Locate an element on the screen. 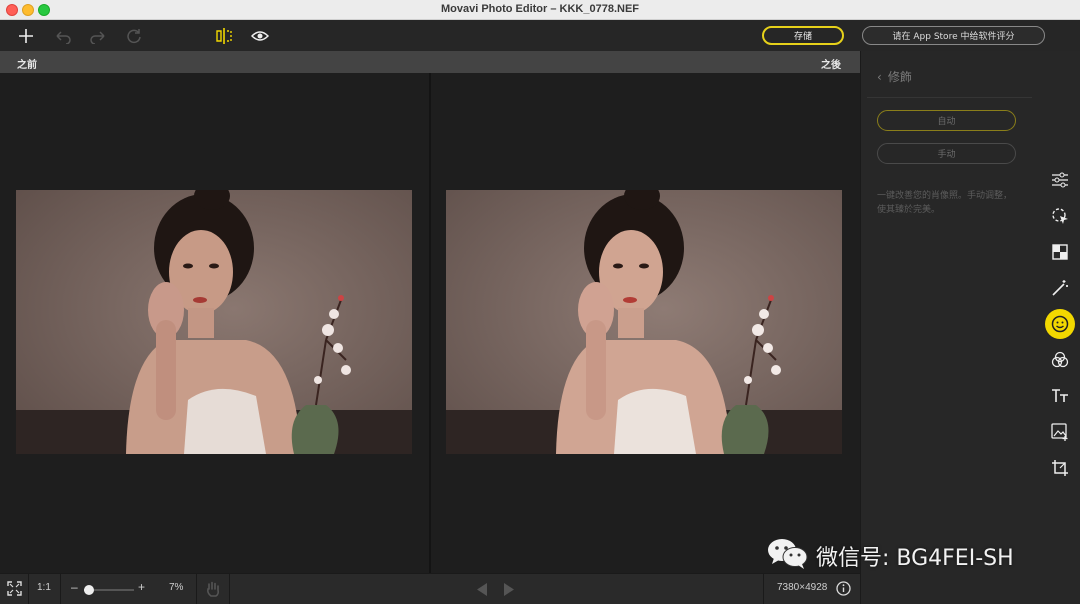  panel-divider is located at coordinates (949, 97).